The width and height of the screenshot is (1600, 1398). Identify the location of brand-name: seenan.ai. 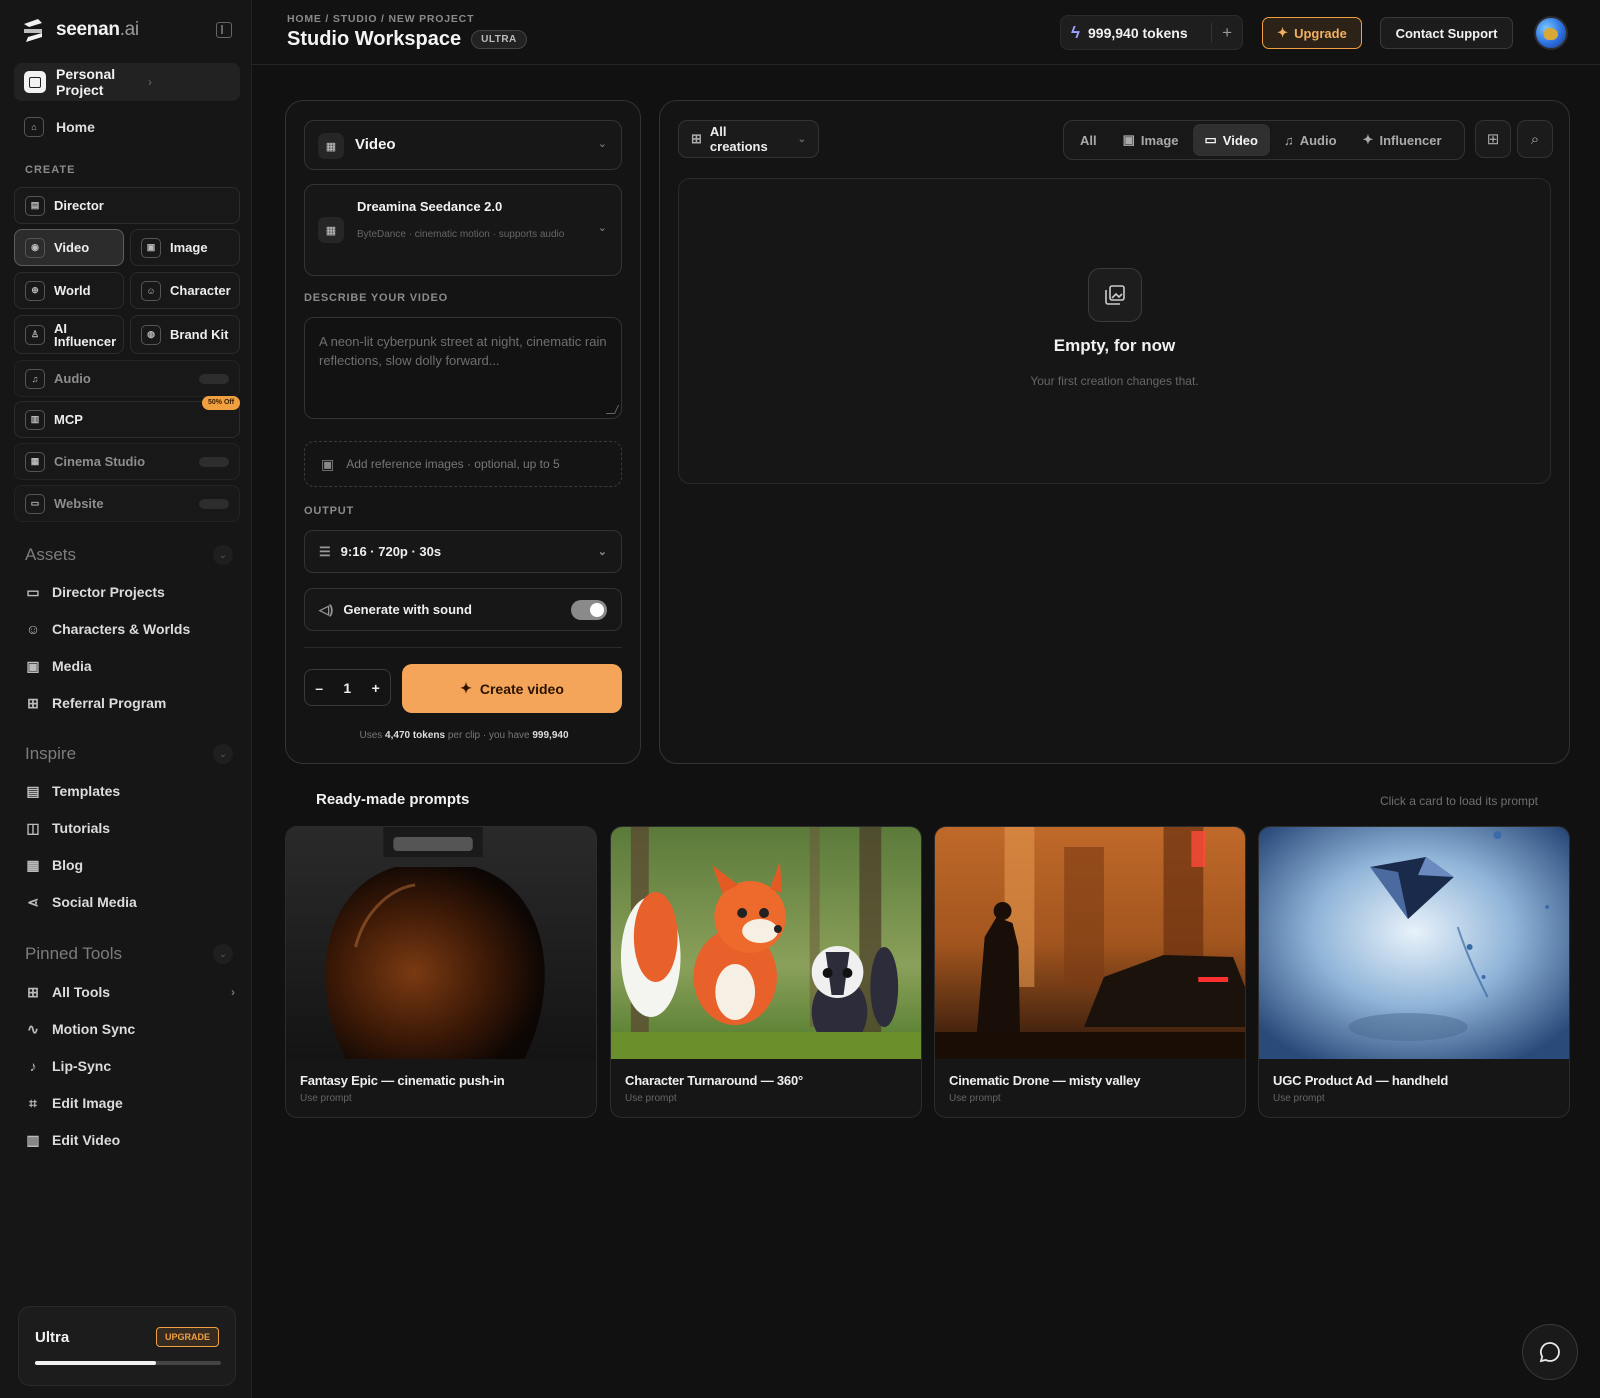
(97, 29).